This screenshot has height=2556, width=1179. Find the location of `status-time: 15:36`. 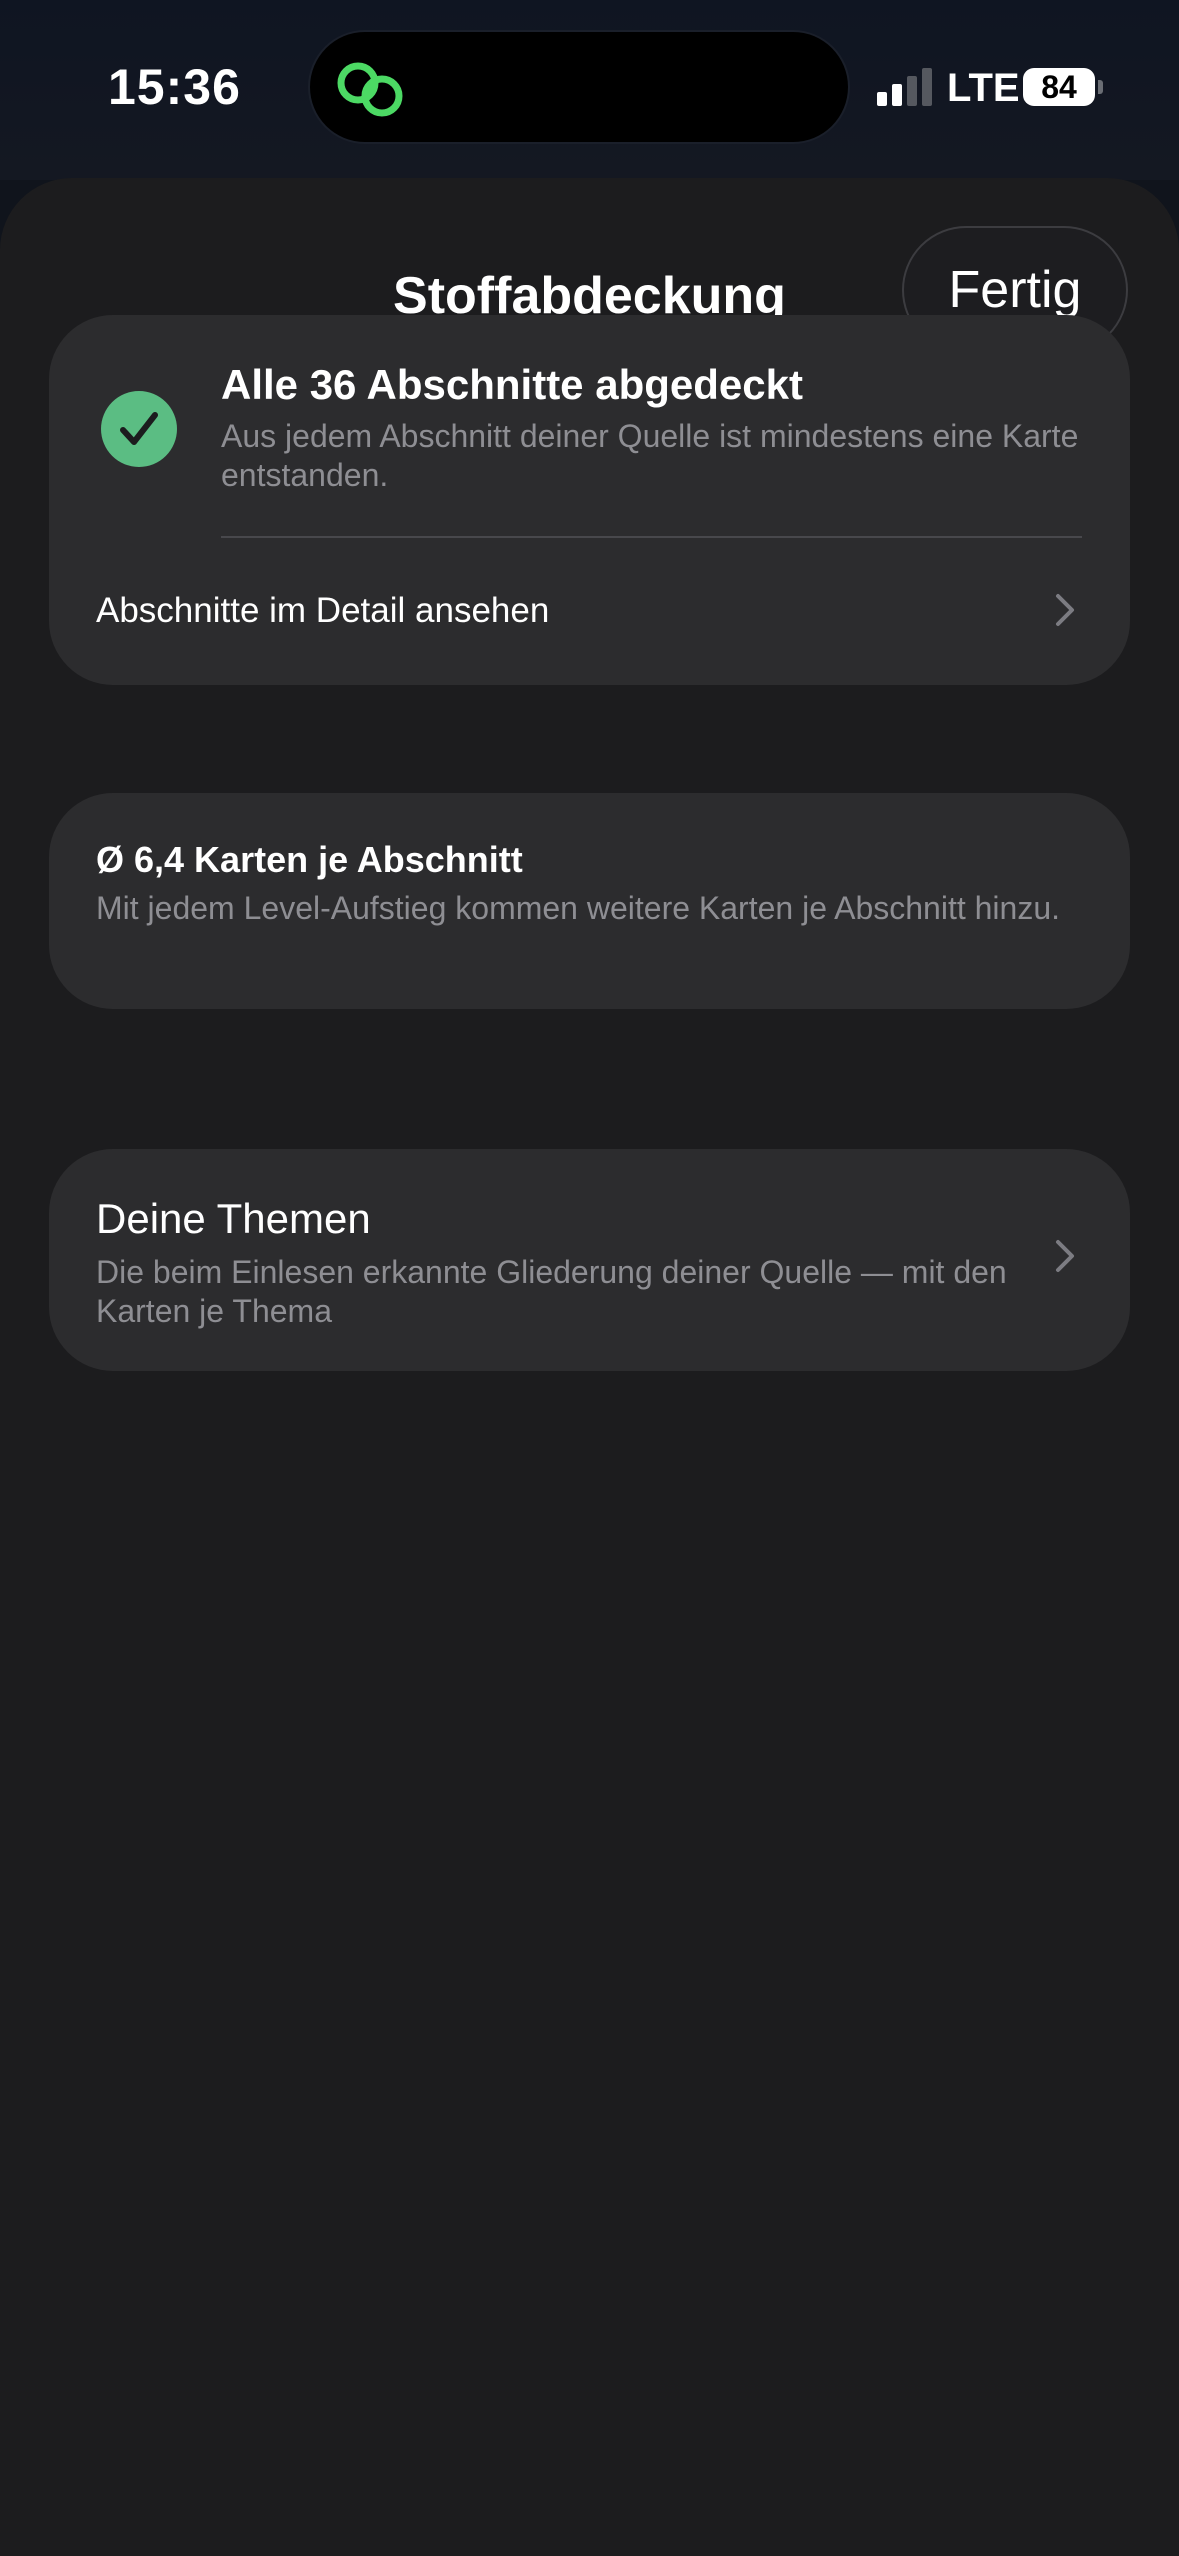

status-time: 15:36 is located at coordinates (174, 87).